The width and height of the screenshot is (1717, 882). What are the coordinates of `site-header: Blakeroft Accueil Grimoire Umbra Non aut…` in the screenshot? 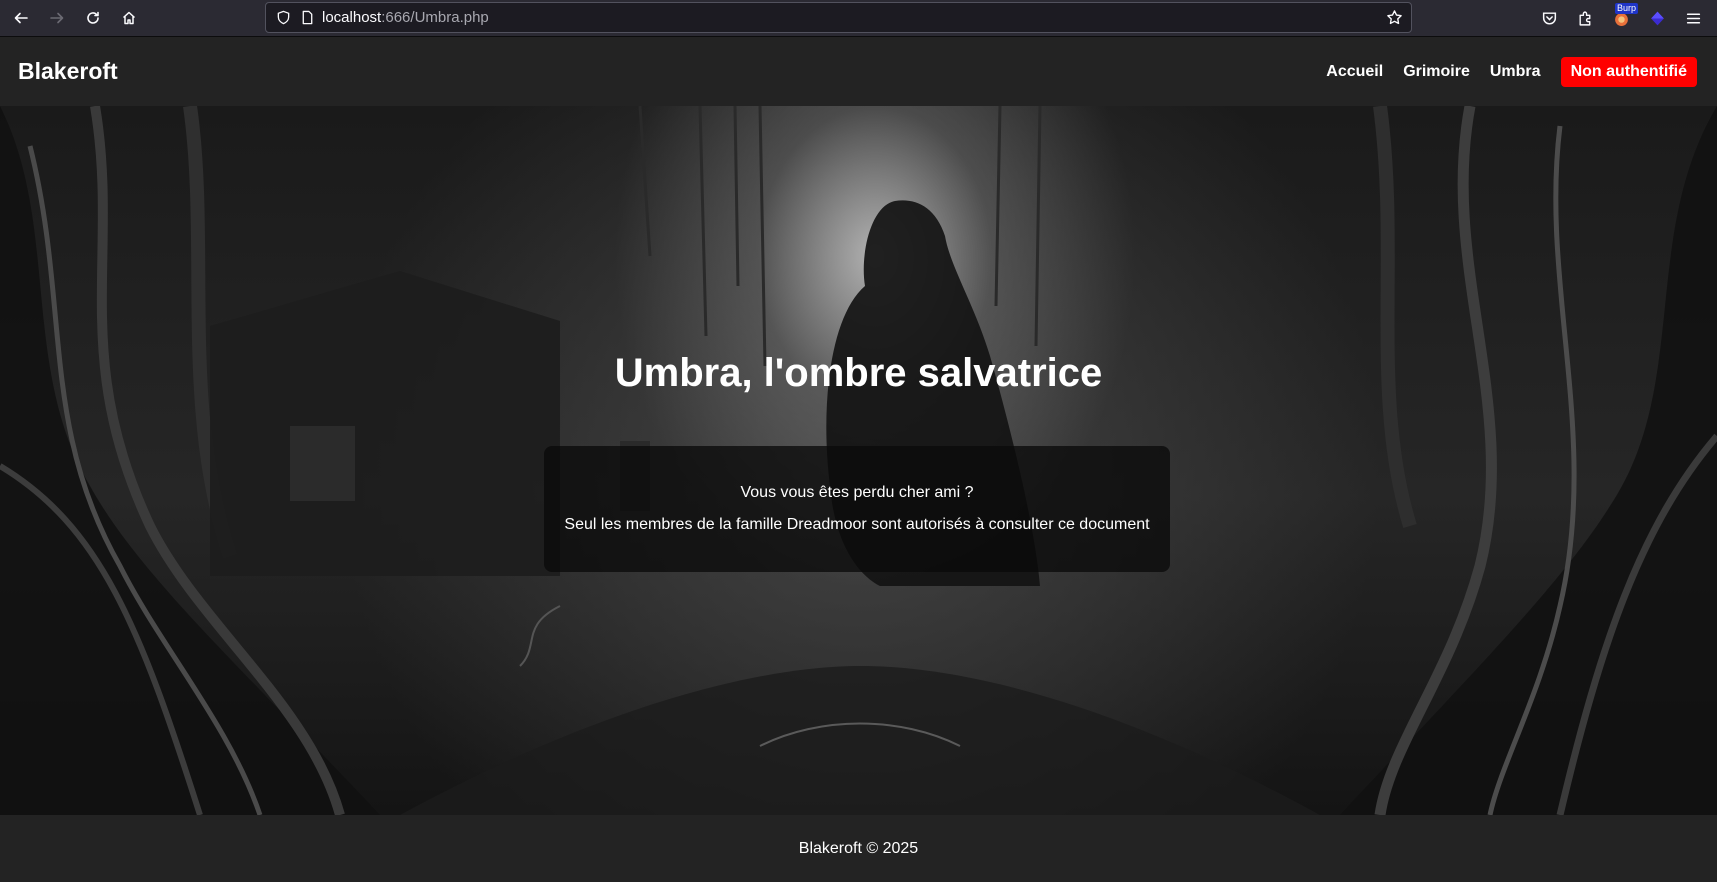 It's located at (858, 71).